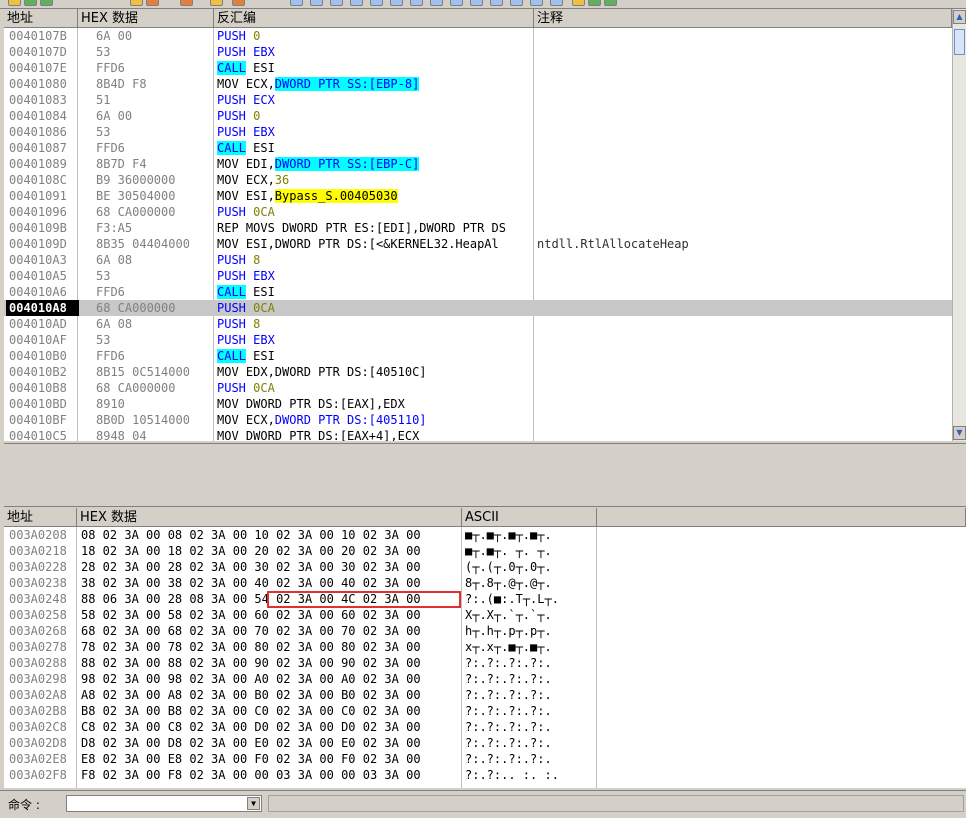 This screenshot has width=966, height=818. I want to click on dump-address: 003A02F8, so click(42, 775).